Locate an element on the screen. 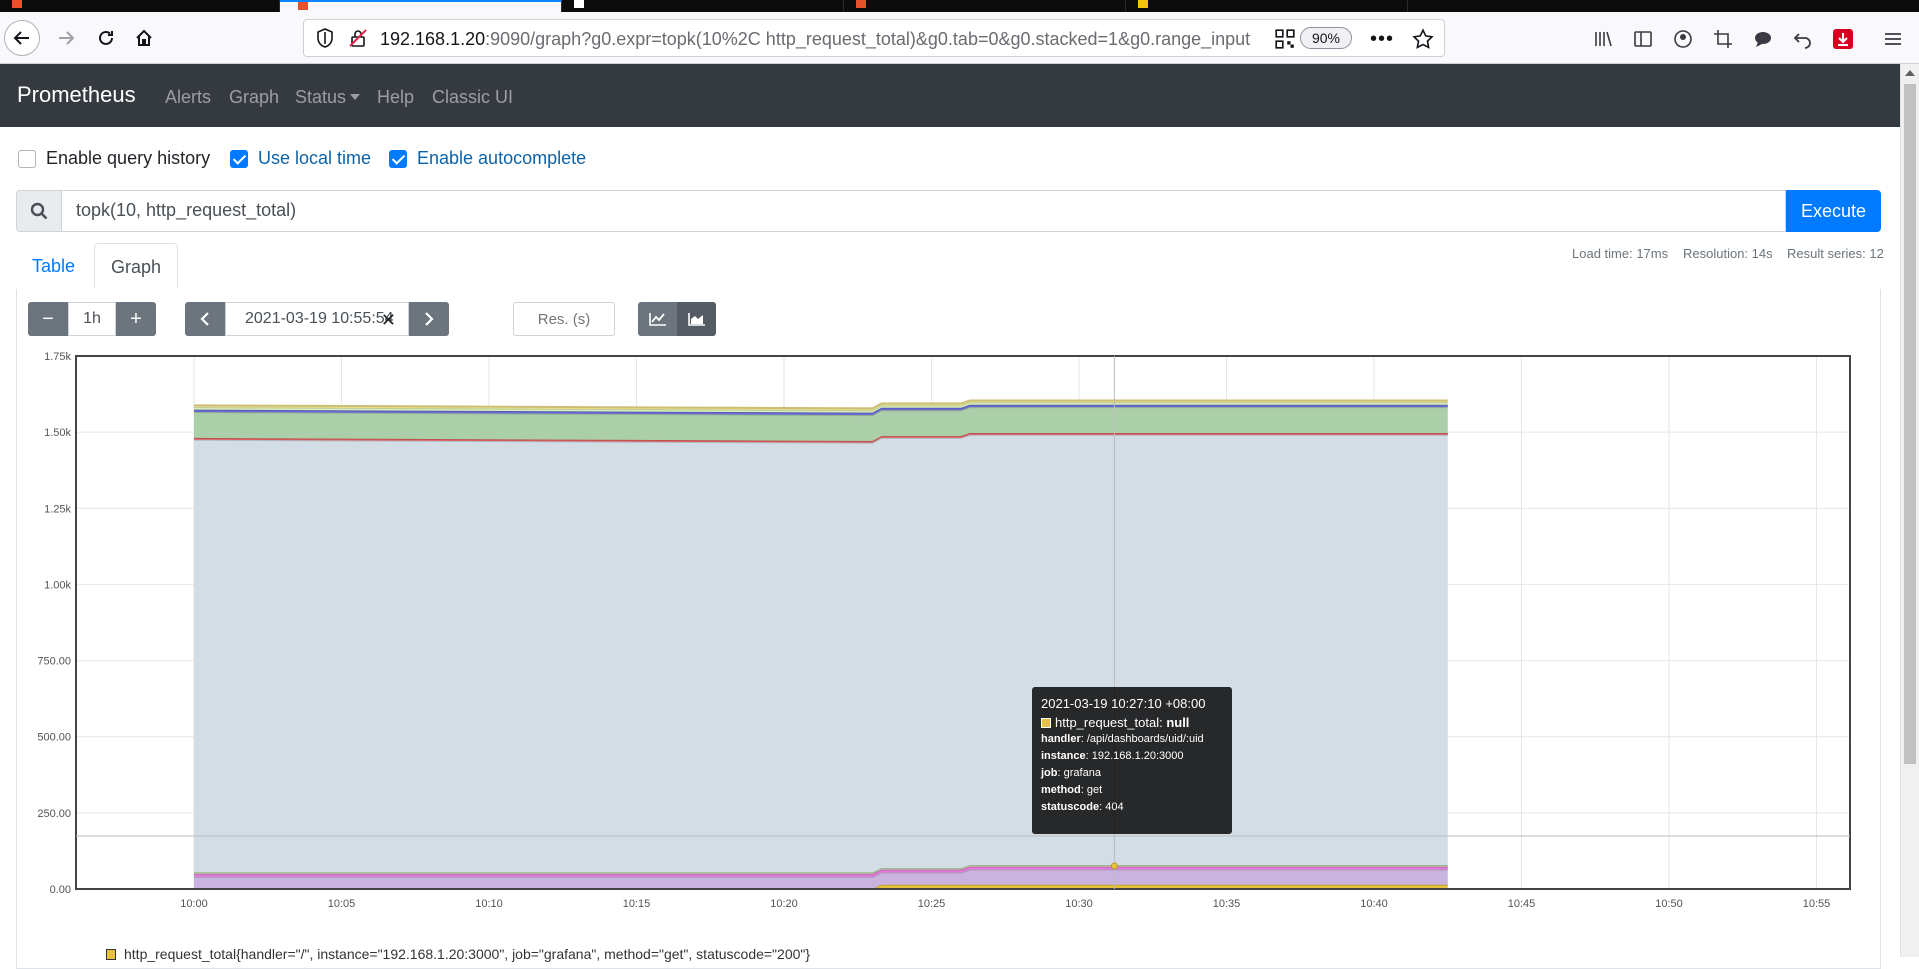 This screenshot has width=1919, height=969. library-icon is located at coordinates (1603, 39).